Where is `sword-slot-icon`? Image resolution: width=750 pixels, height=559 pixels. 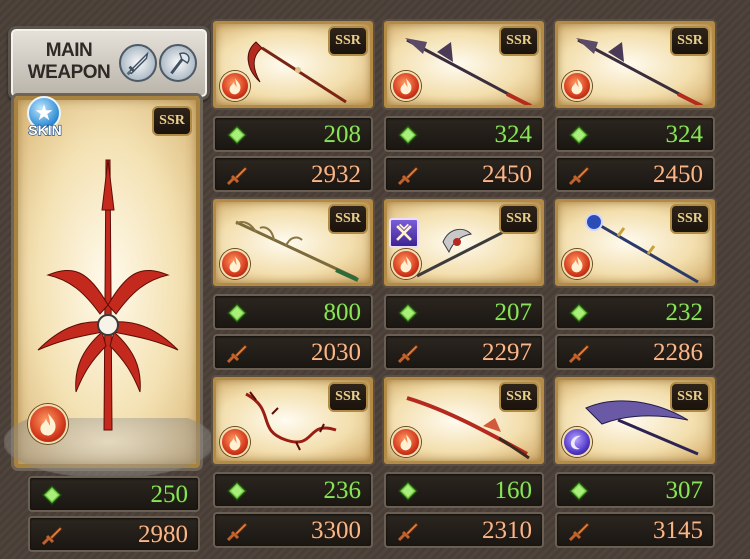
sword-slot-icon is located at coordinates (138, 63).